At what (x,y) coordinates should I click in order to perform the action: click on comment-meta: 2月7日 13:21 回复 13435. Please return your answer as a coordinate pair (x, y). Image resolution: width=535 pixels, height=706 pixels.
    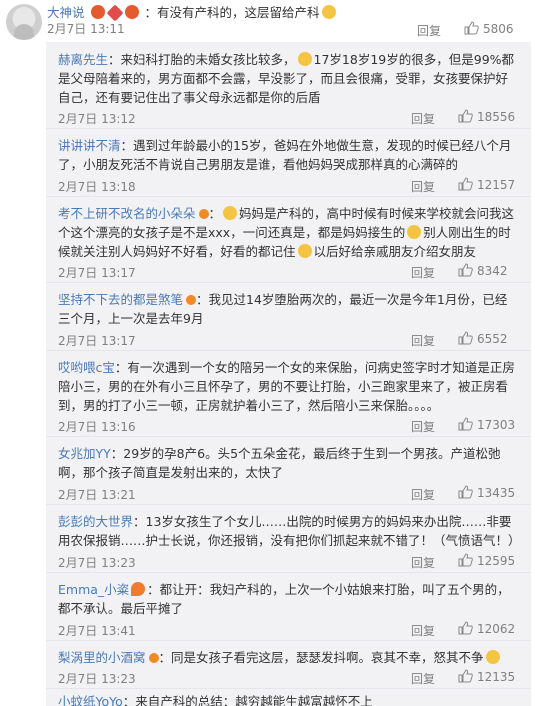
    Looking at the image, I should click on (288, 494).